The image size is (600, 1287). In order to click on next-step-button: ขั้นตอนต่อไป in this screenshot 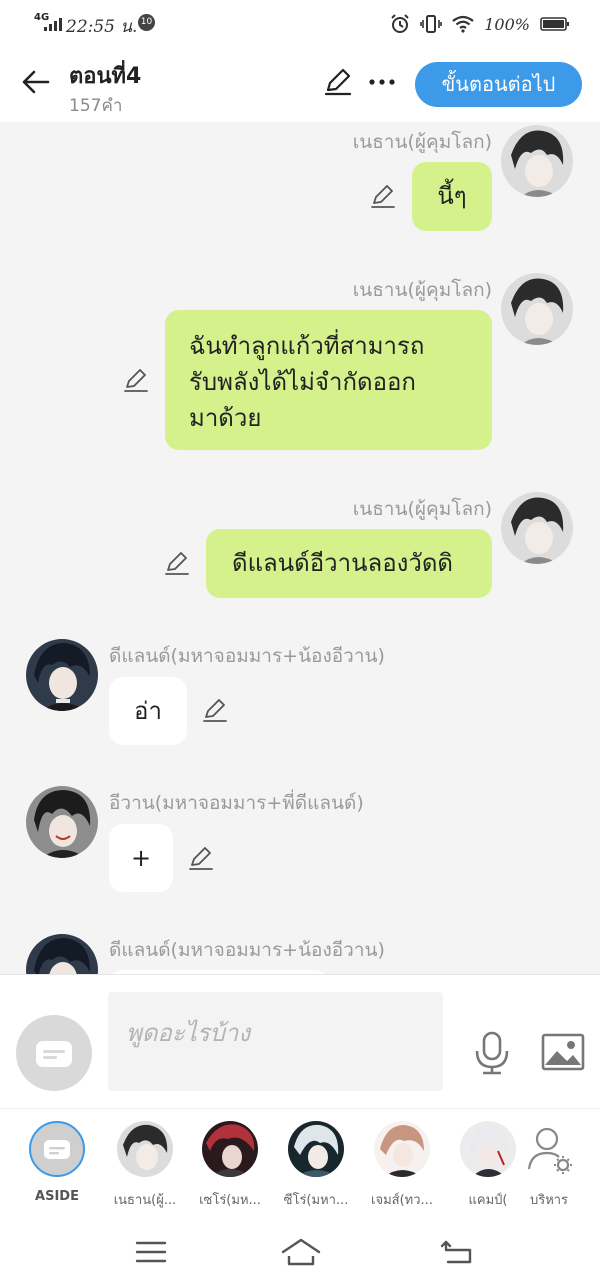, I will do `click(498, 84)`.